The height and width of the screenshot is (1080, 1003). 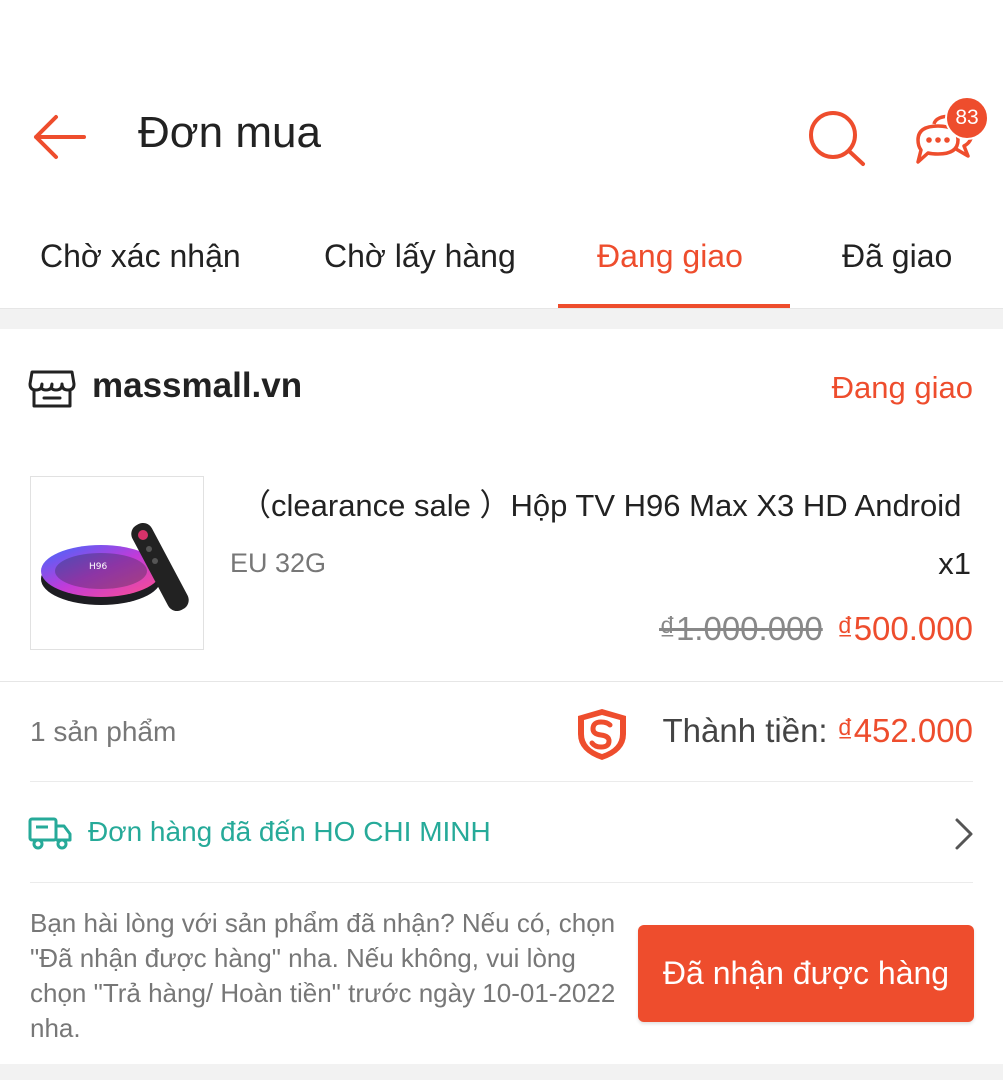 I want to click on chevron-right-icon, so click(x=964, y=834).